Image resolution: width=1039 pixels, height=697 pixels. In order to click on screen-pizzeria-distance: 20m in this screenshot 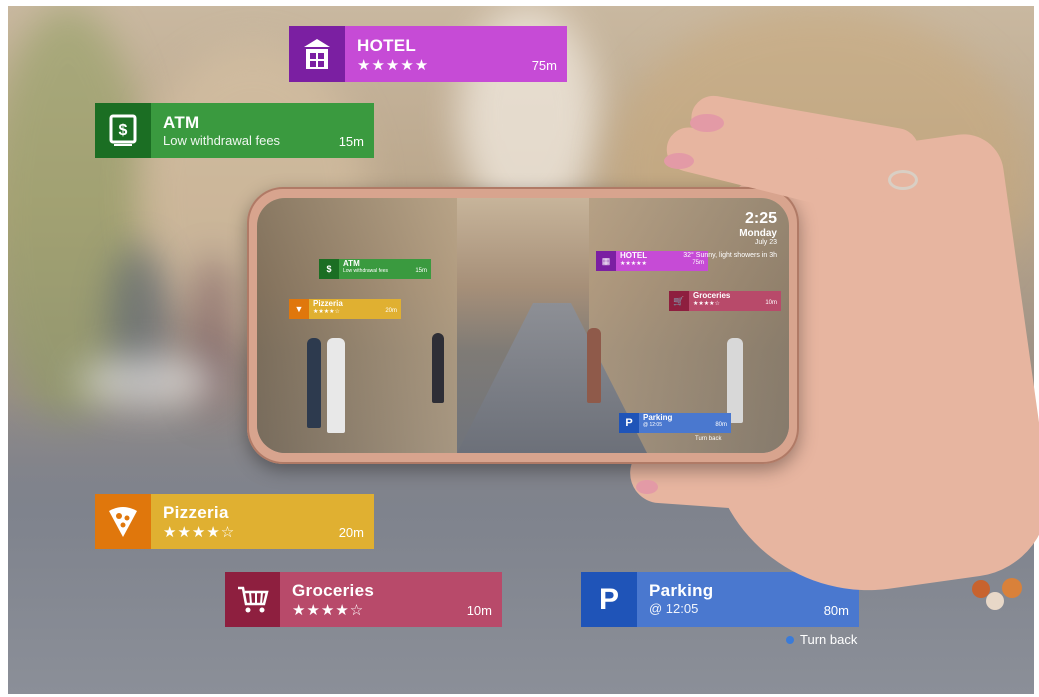, I will do `click(391, 311)`.